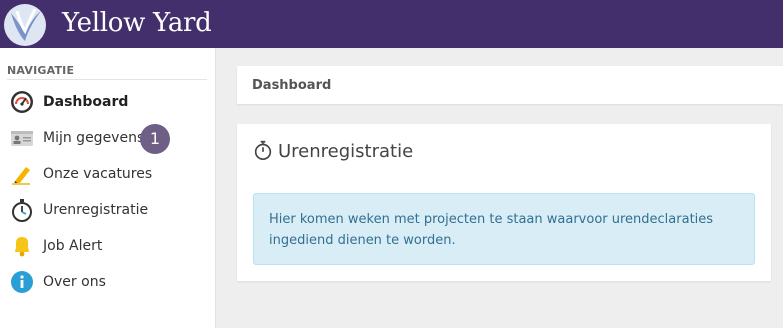  I want to click on sidebar-item-dashboard: Dashboard, so click(107, 102).